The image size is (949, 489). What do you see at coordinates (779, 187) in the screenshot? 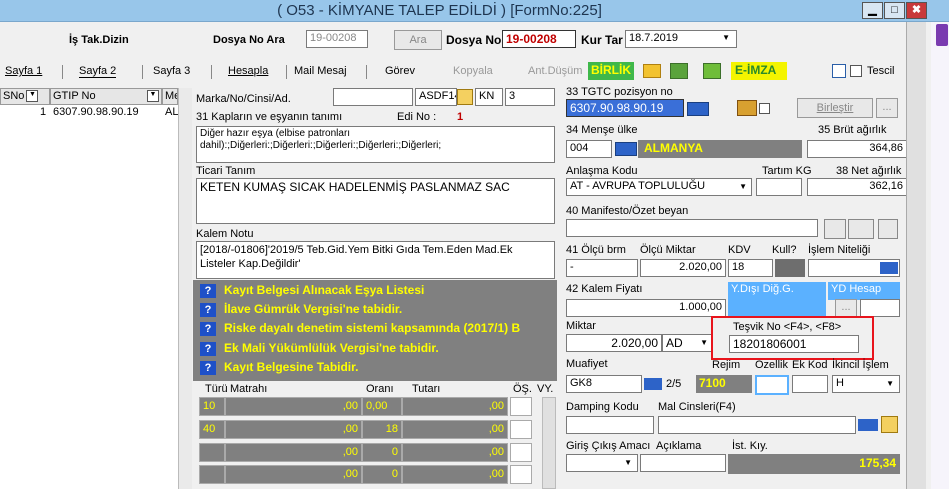
I see `tartim-input` at bounding box center [779, 187].